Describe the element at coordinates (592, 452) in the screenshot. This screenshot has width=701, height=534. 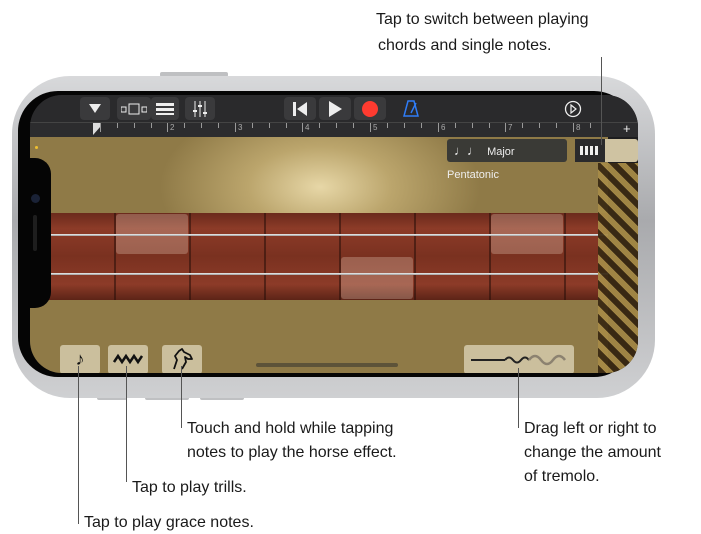
I see `callout-tremolo-line2: change the amount` at that location.